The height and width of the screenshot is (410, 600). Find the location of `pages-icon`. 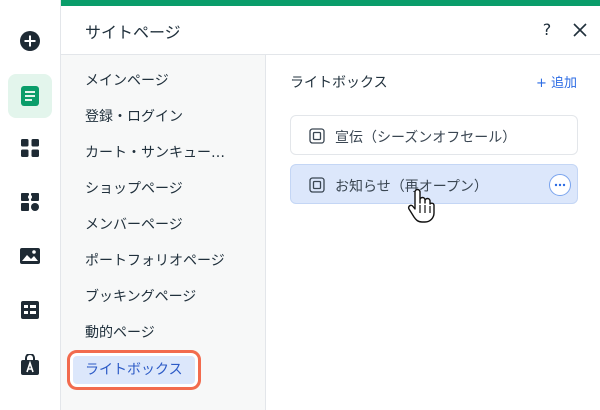

pages-icon is located at coordinates (30, 96).